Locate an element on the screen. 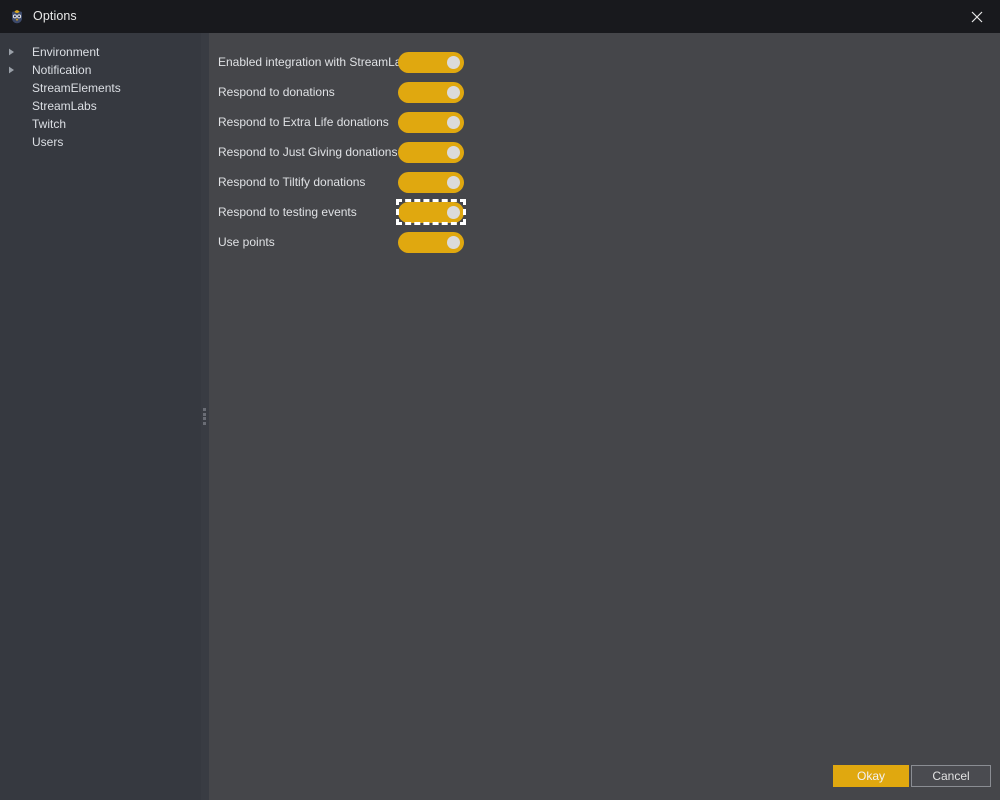 This screenshot has width=1000, height=800. sidebar-item-streamelements: StreamElements is located at coordinates (100, 88).